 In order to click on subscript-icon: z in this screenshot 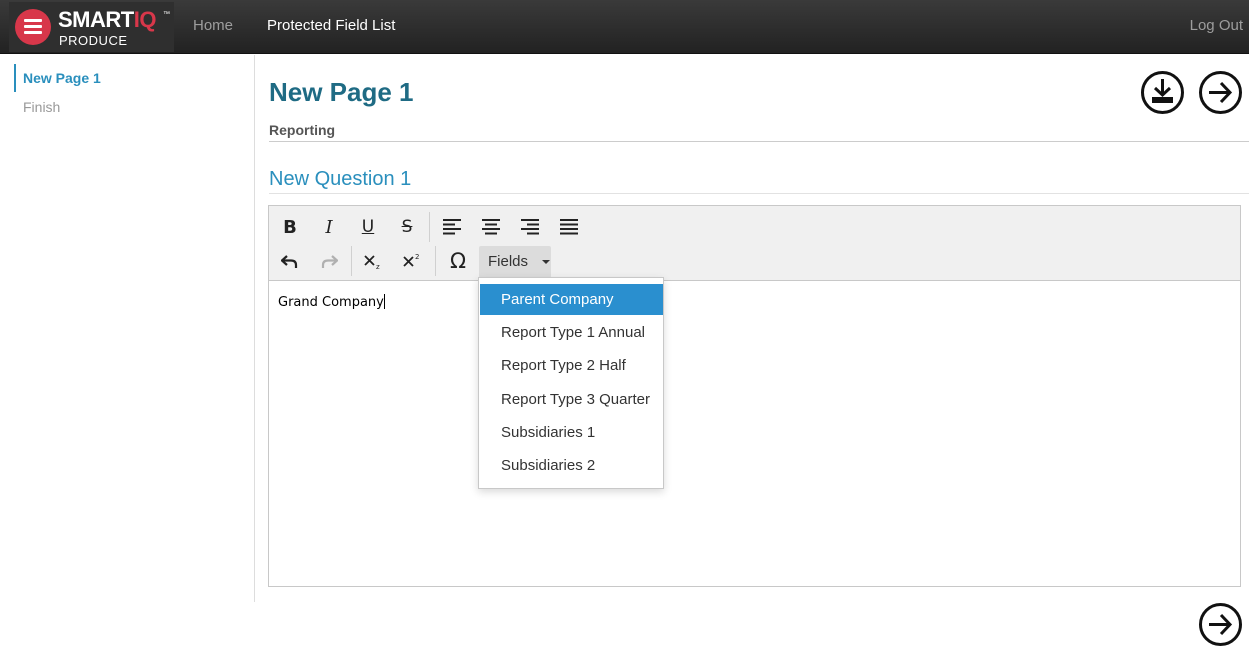, I will do `click(372, 262)`.